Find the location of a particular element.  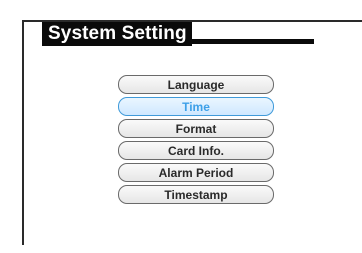

menu-item-timestamp: Timestamp is located at coordinates (196, 194).